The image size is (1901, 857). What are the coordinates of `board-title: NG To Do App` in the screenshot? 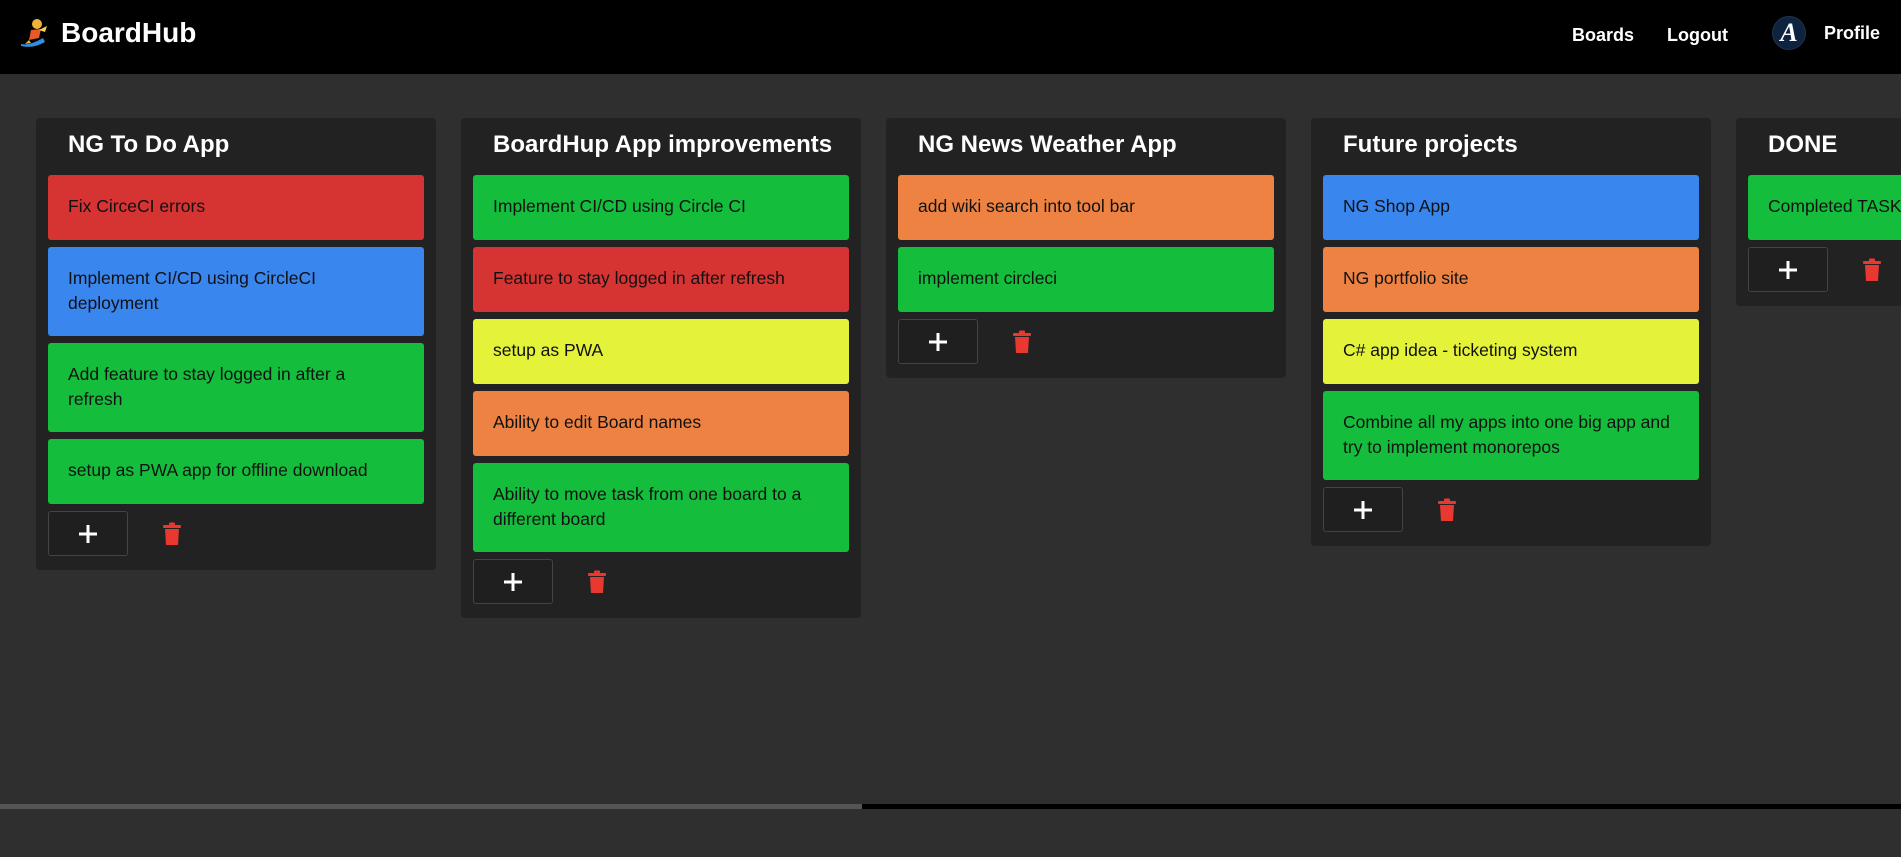 It's located at (236, 141).